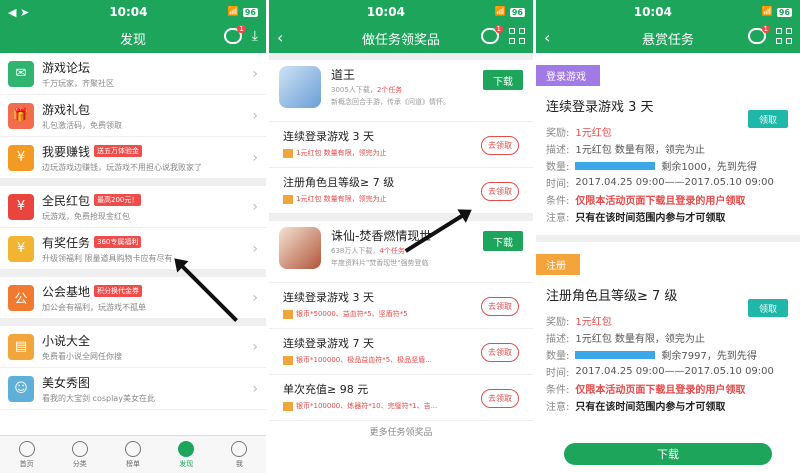  Describe the element at coordinates (66, 382) in the screenshot. I see `item-title: 美女秀图` at that location.